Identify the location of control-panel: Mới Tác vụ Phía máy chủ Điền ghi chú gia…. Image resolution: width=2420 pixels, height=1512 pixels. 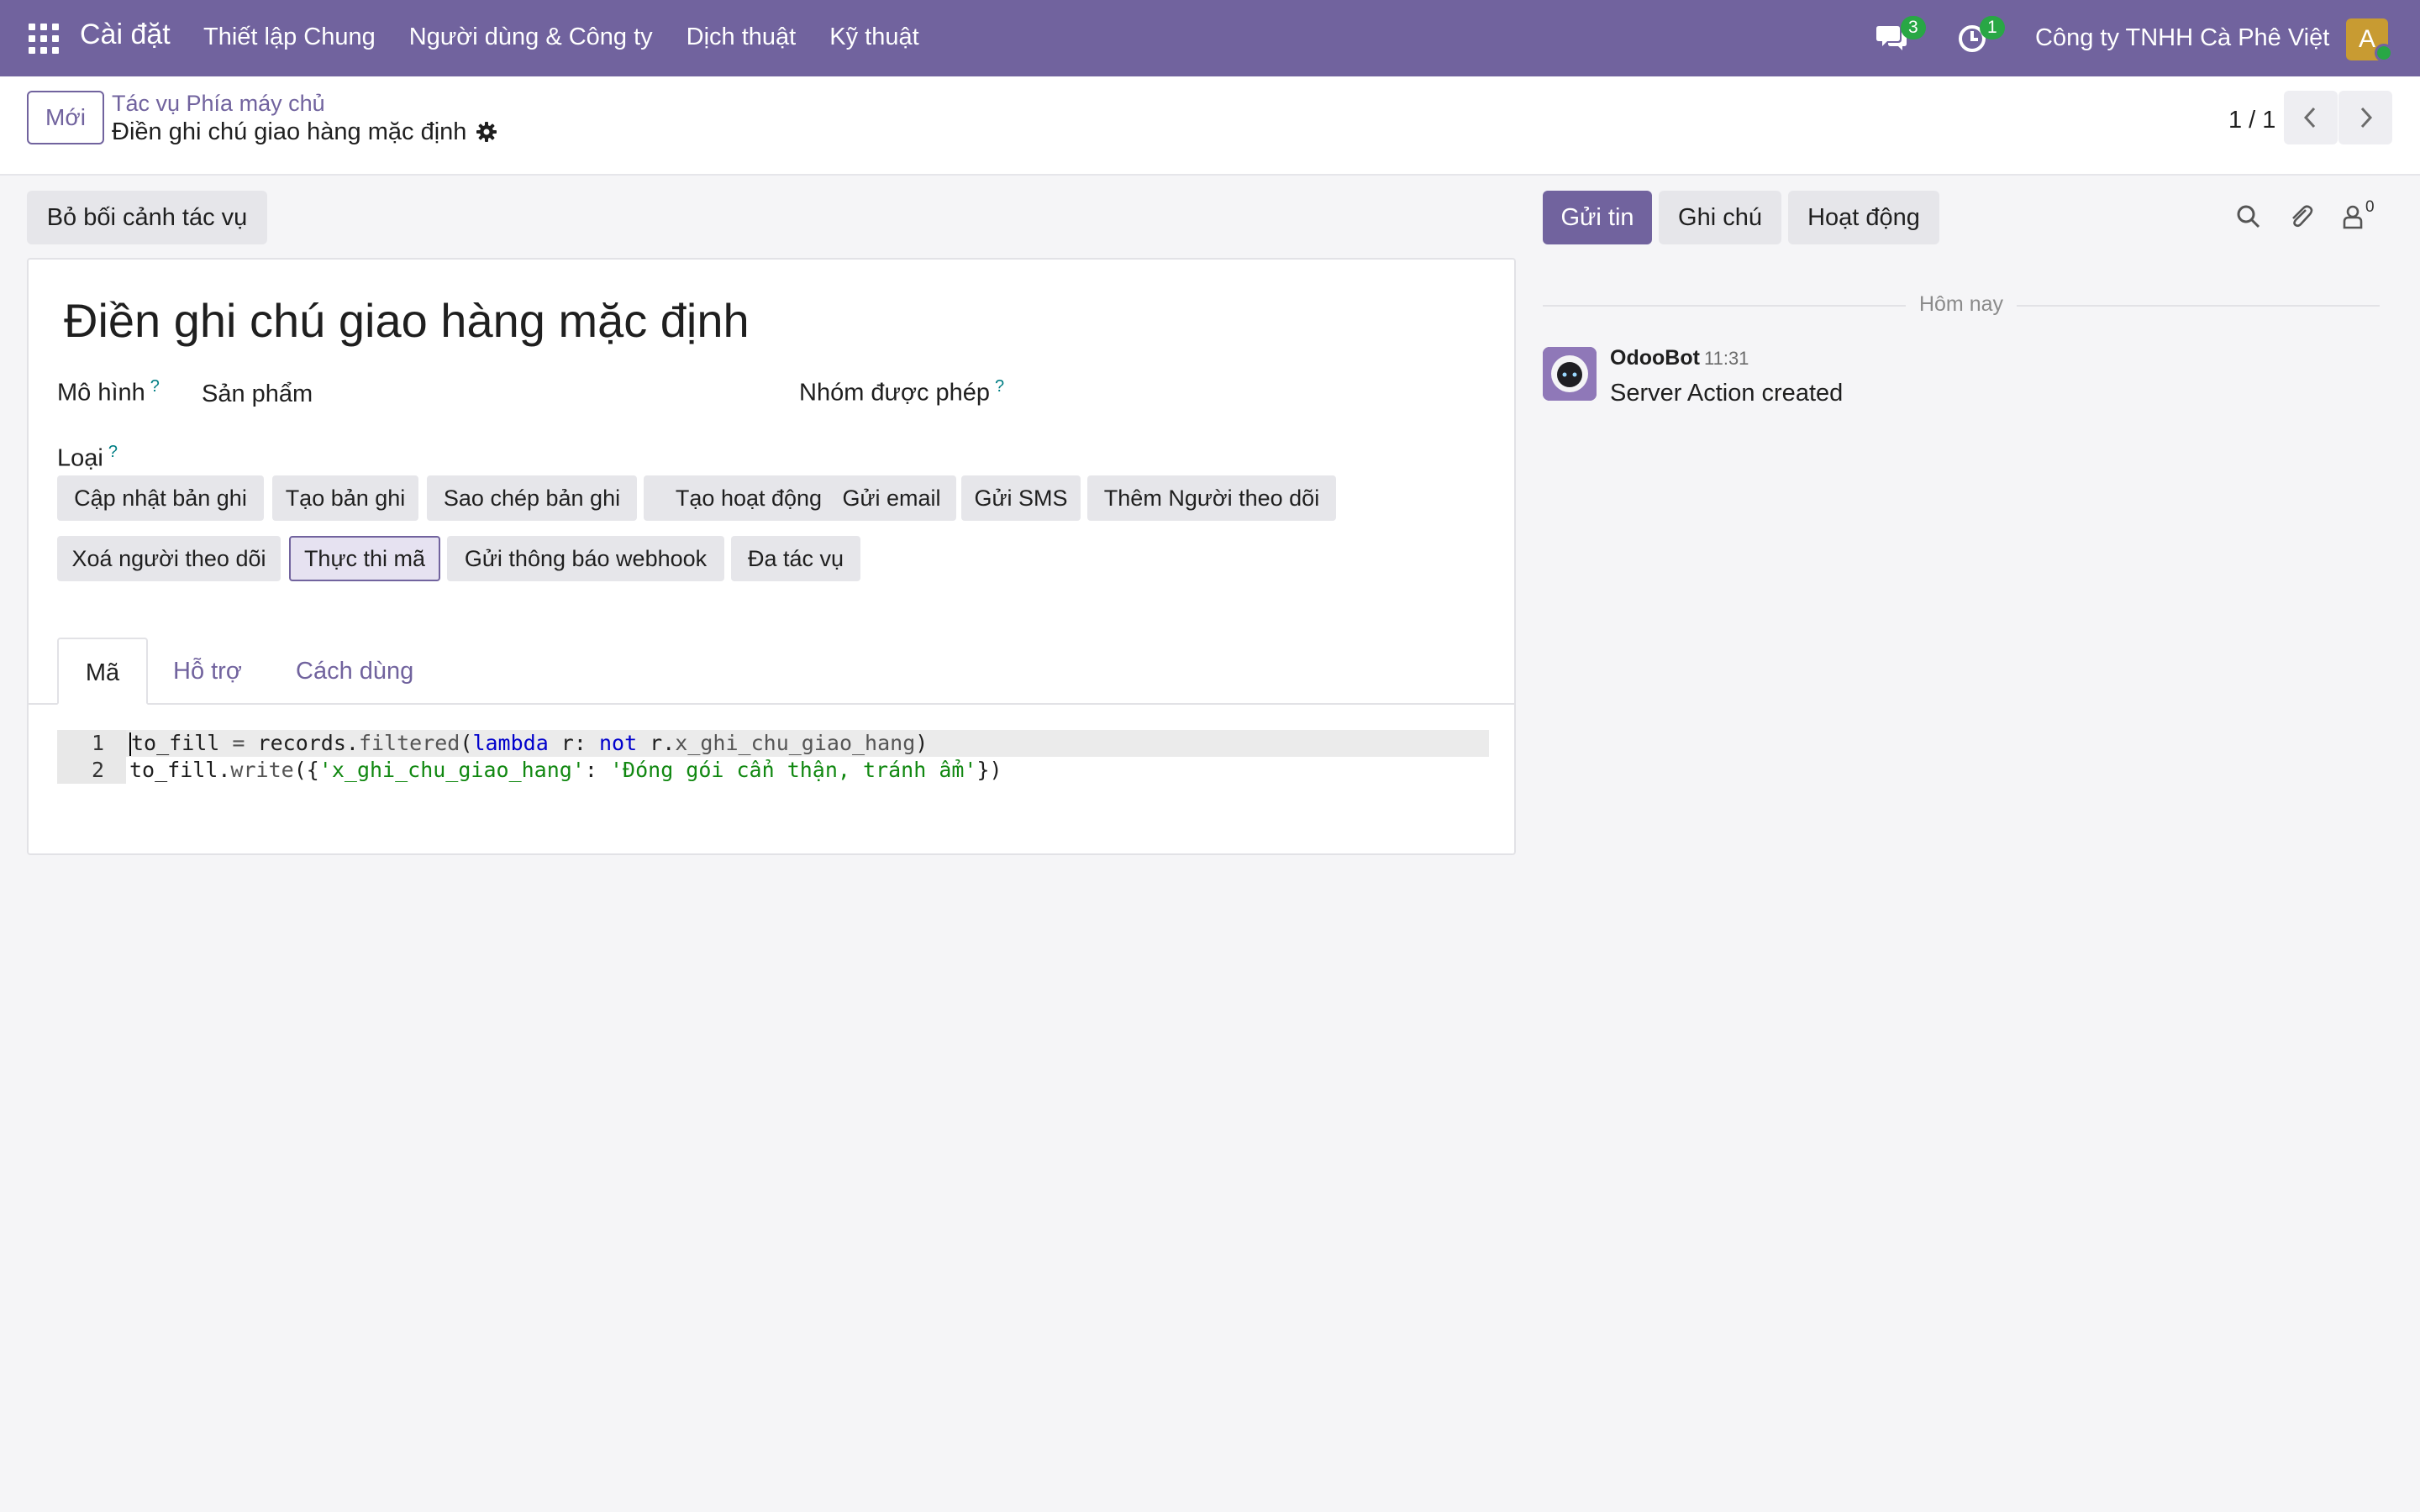
(1210, 126).